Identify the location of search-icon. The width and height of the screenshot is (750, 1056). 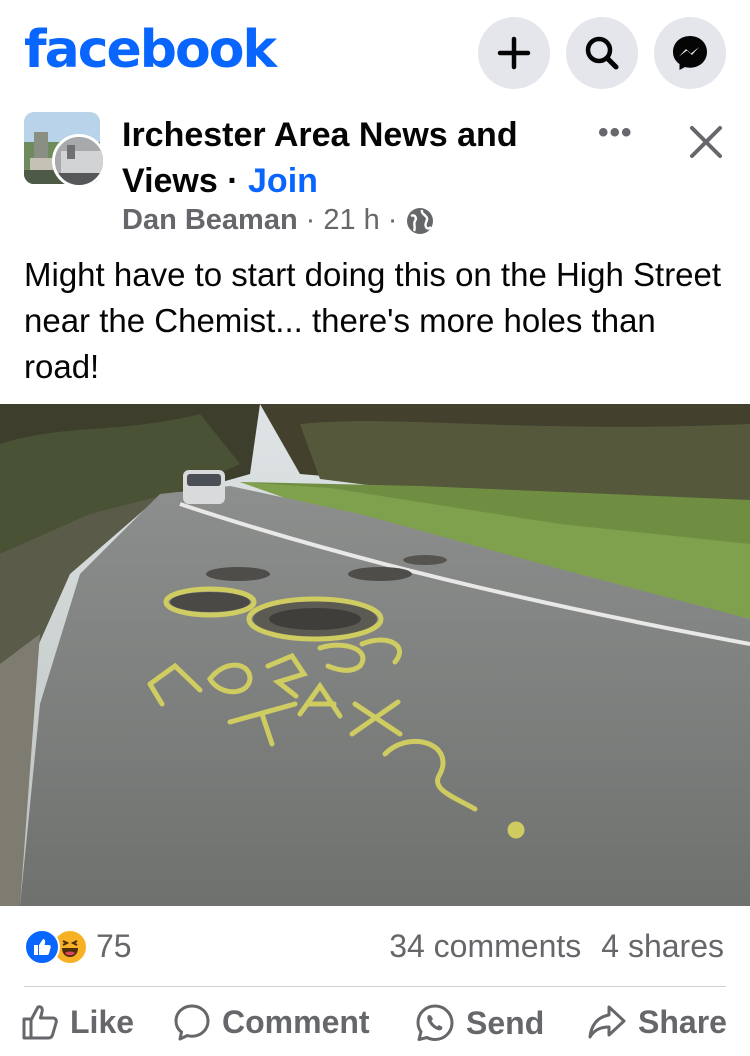
(602, 53).